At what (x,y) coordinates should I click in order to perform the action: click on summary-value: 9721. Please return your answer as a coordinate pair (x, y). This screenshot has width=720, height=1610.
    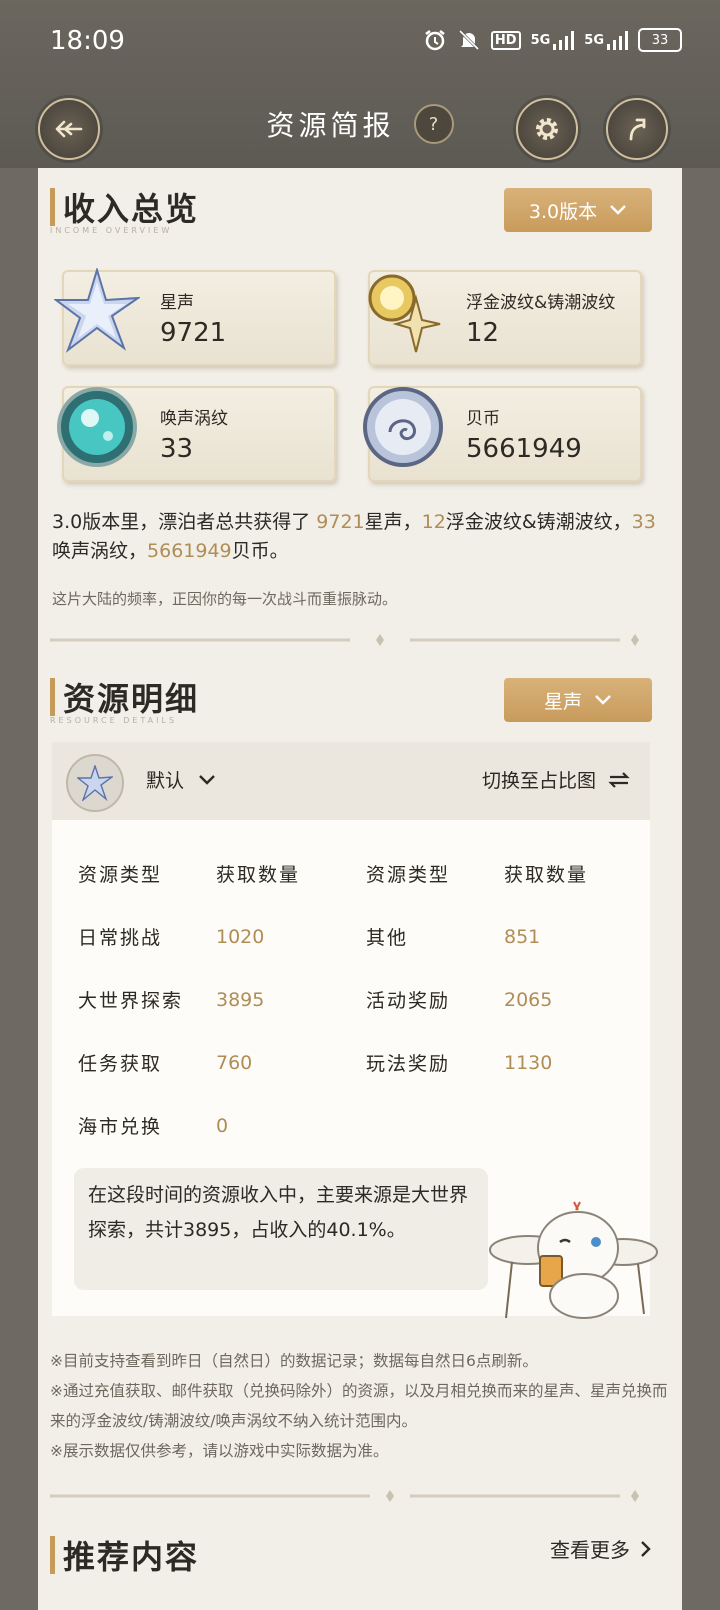
    Looking at the image, I should click on (340, 522).